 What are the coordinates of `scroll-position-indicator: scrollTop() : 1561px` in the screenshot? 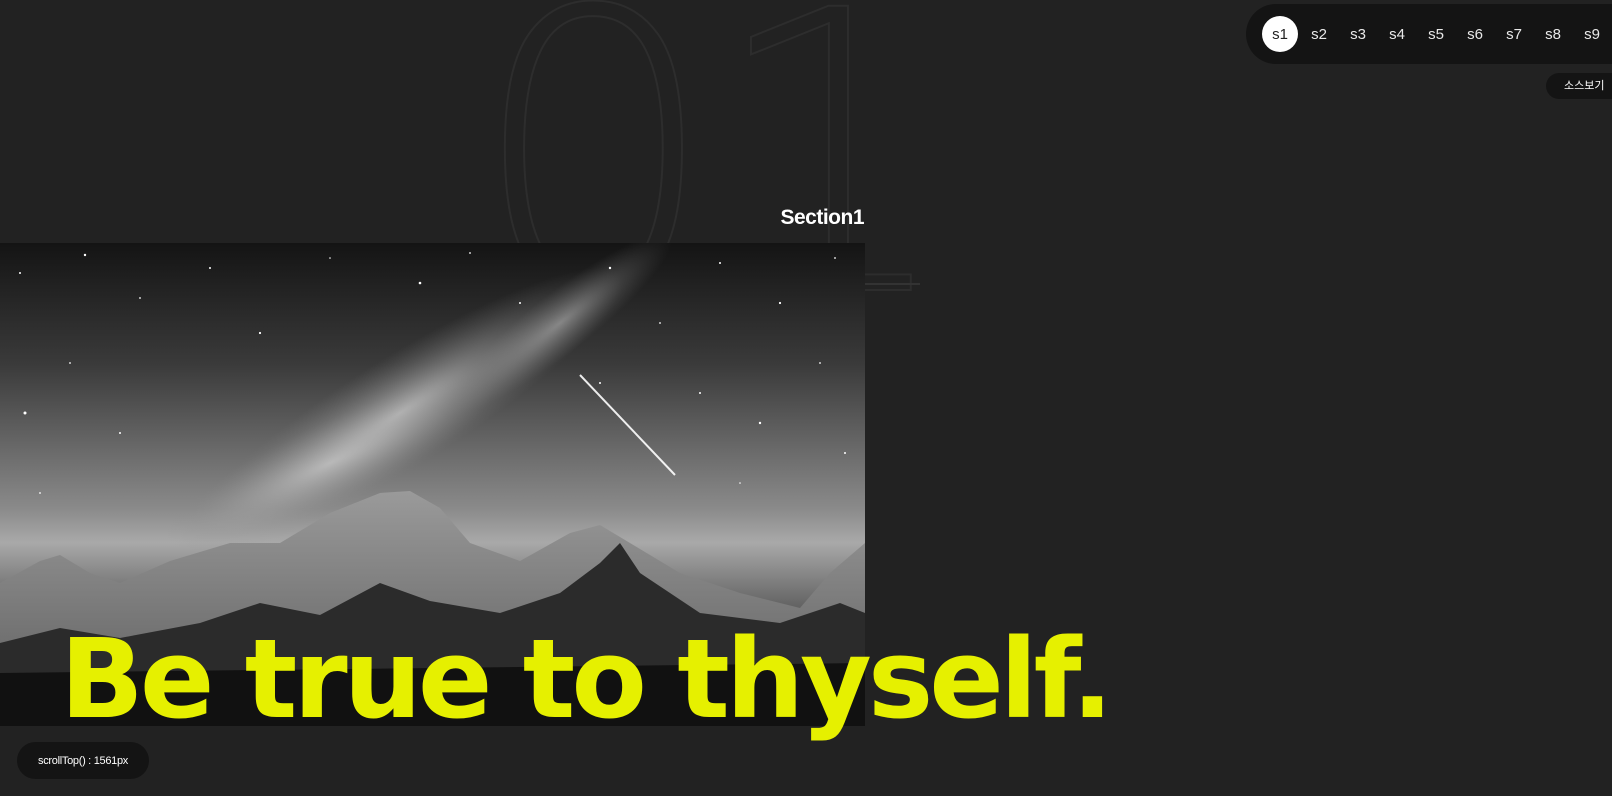 It's located at (83, 760).